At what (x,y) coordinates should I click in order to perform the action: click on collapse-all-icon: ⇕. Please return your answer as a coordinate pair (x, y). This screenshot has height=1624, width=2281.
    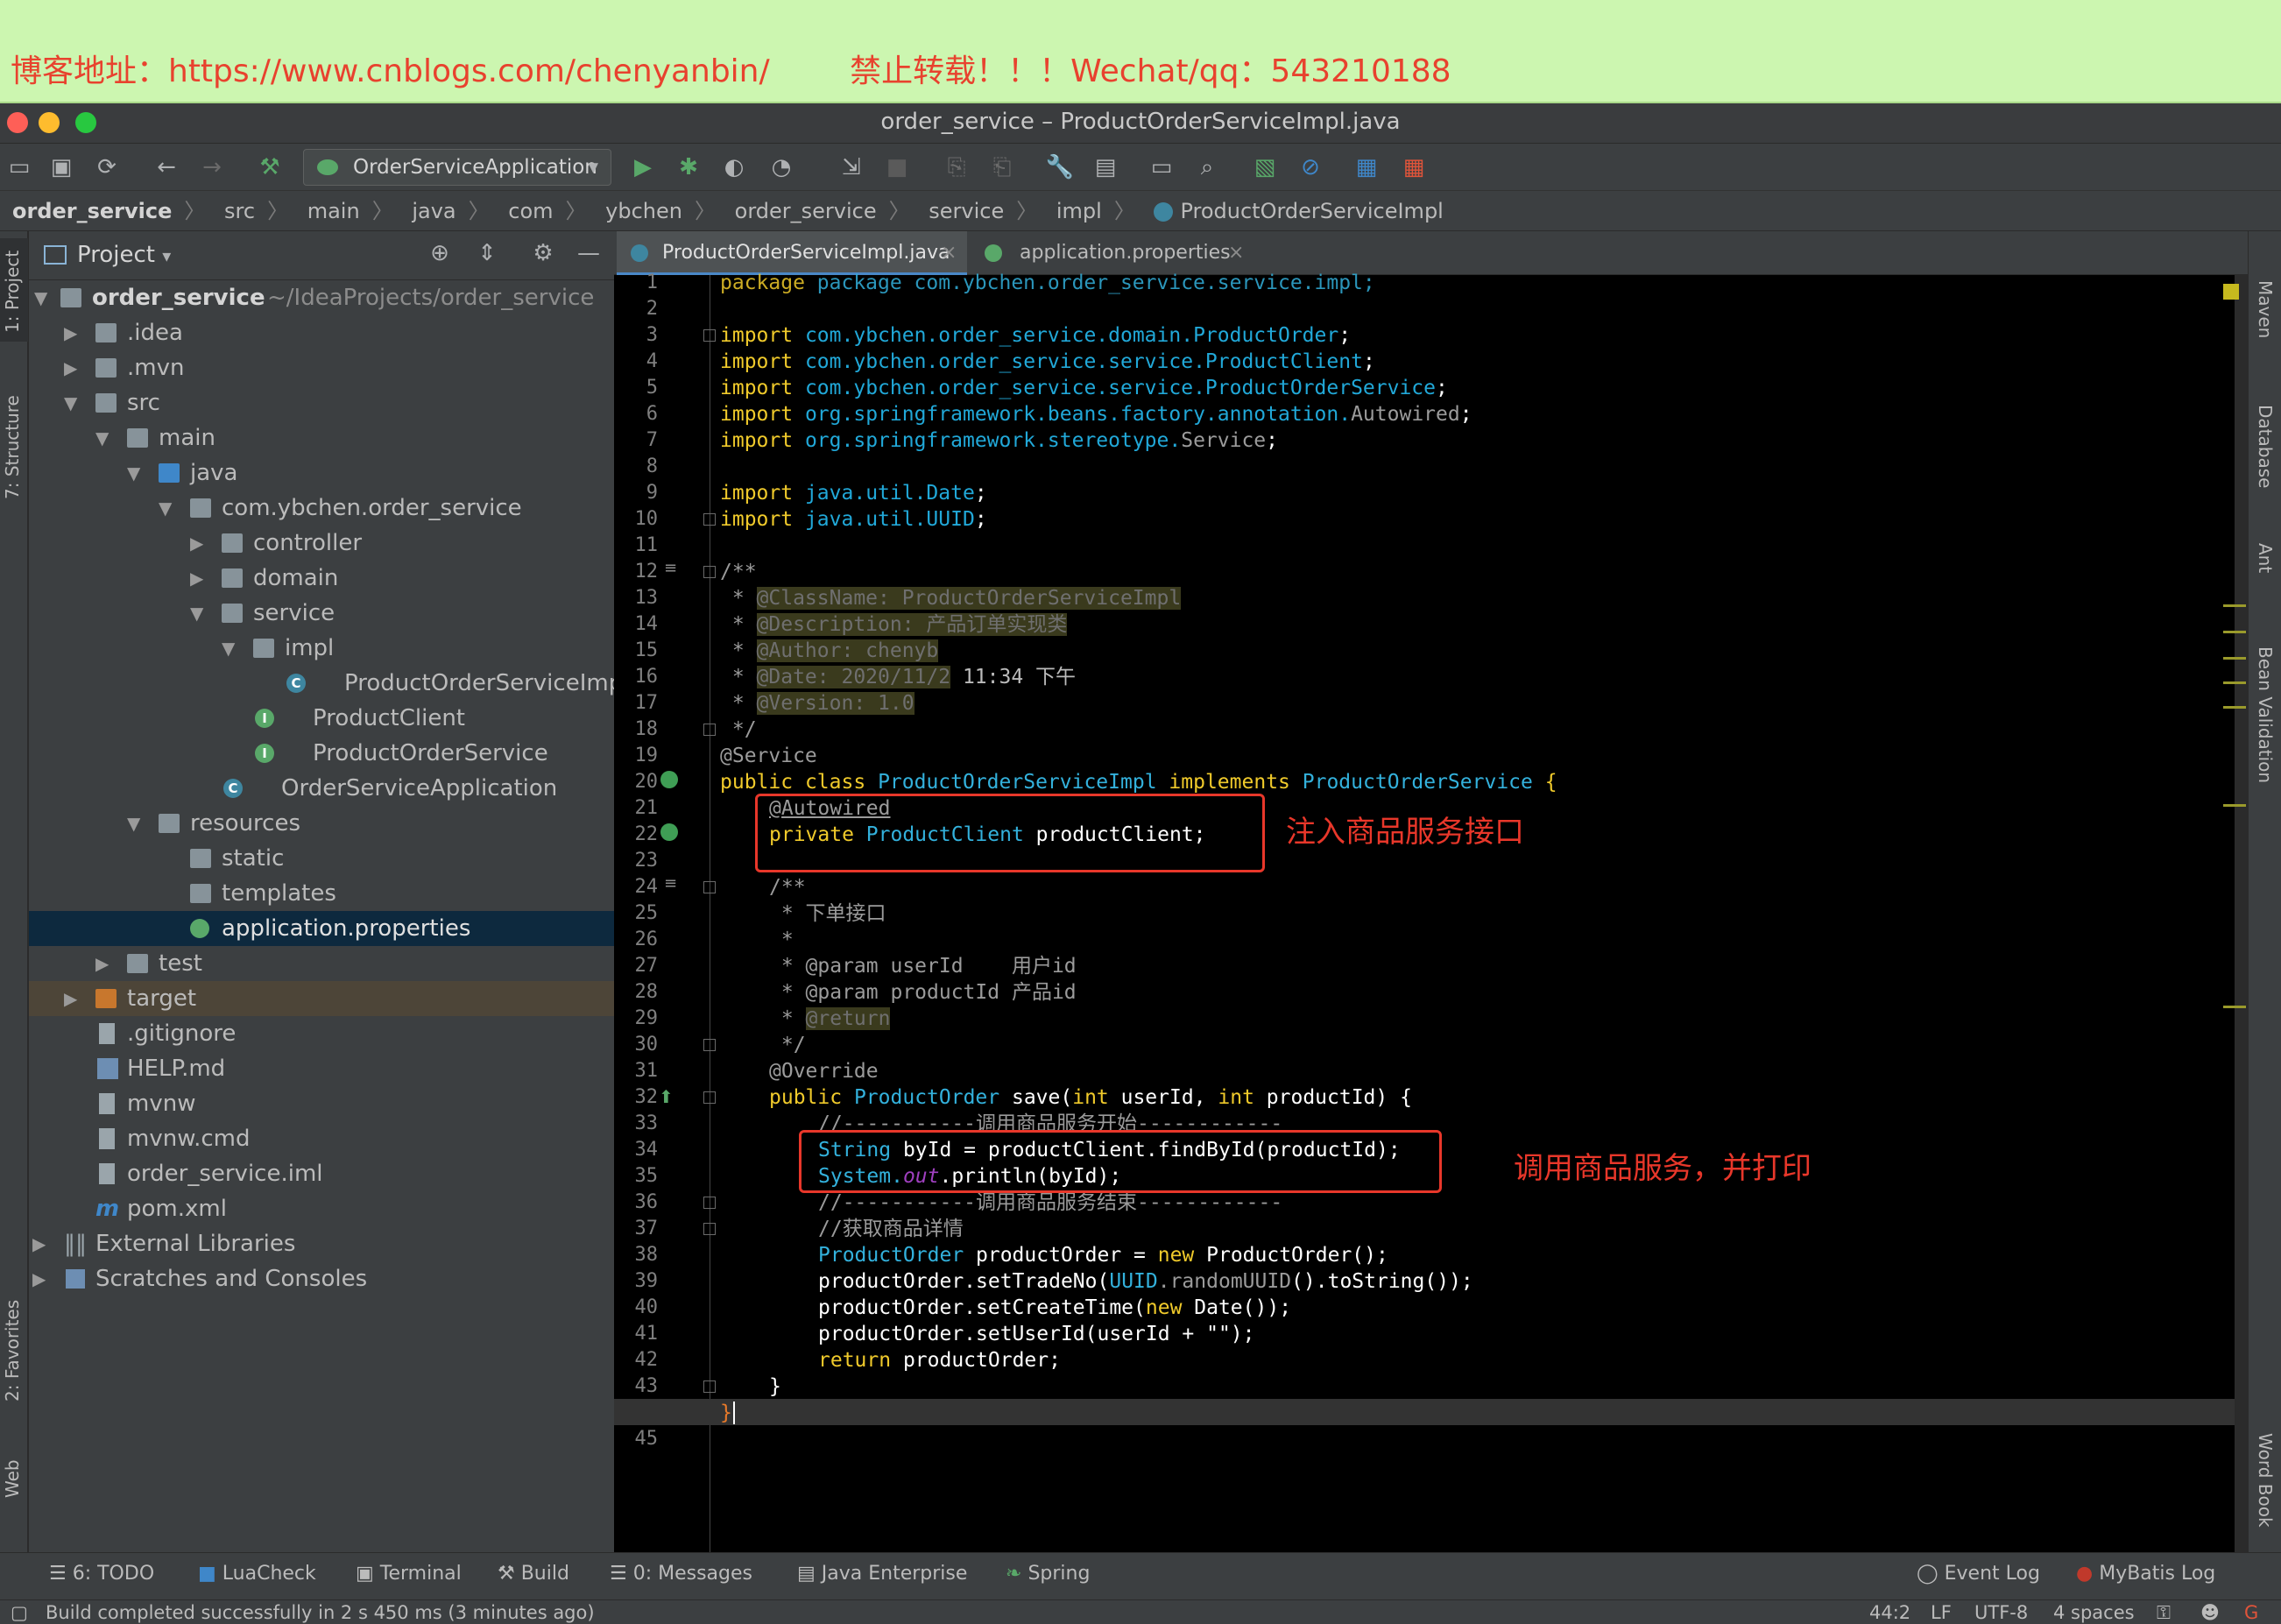
    Looking at the image, I should click on (488, 253).